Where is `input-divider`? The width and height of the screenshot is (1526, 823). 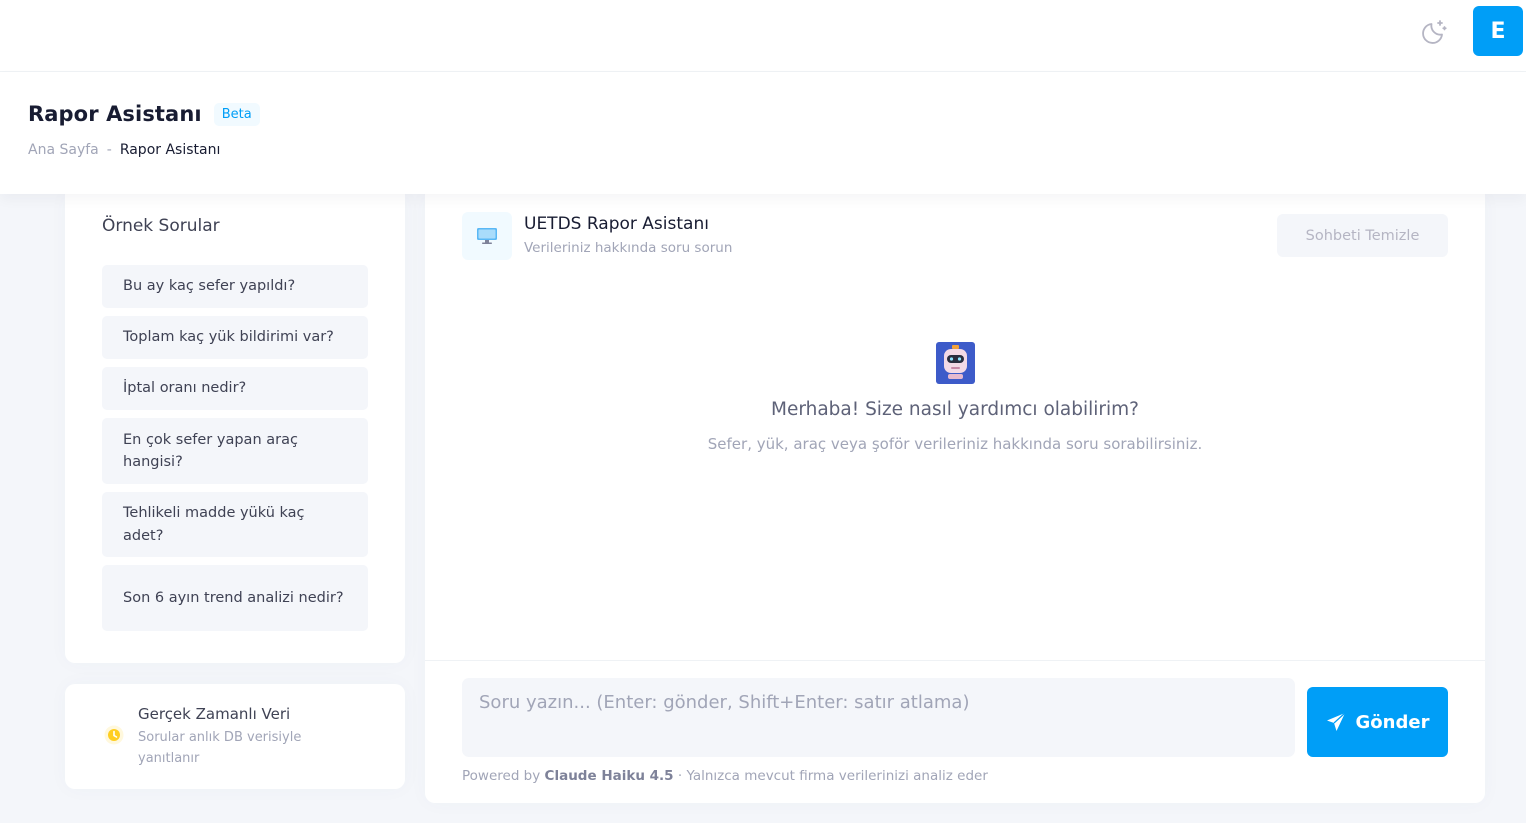
input-divider is located at coordinates (955, 660).